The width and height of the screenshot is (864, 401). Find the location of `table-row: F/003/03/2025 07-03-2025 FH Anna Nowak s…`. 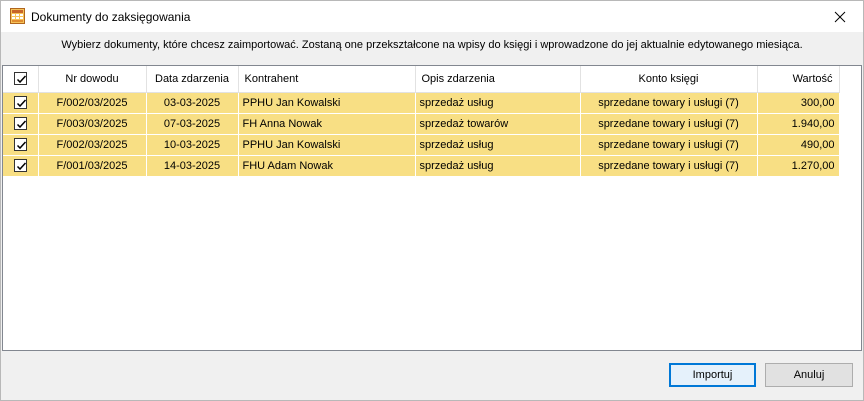

table-row: F/003/03/2025 07-03-2025 FH Anna Nowak s… is located at coordinates (421, 124).